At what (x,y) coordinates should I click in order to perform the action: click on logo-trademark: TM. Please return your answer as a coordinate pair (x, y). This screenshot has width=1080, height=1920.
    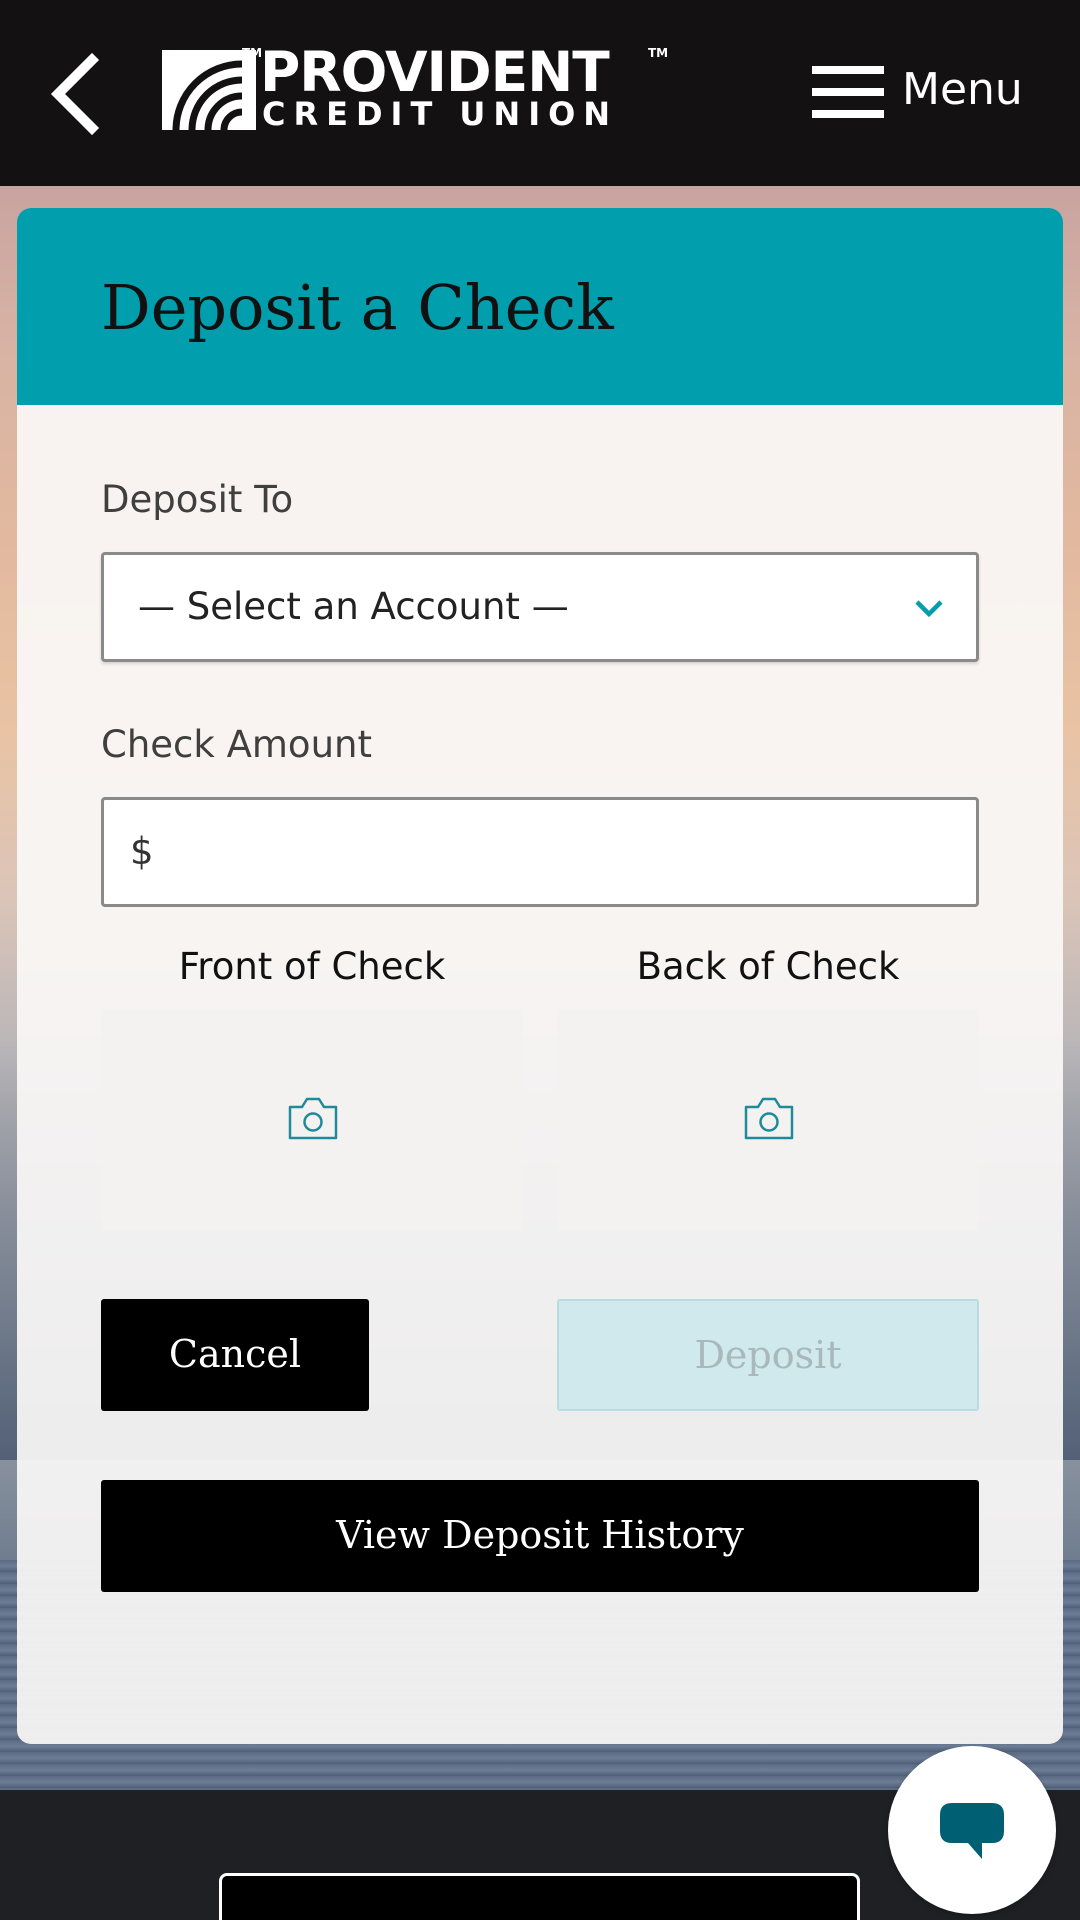
    Looking at the image, I should click on (658, 53).